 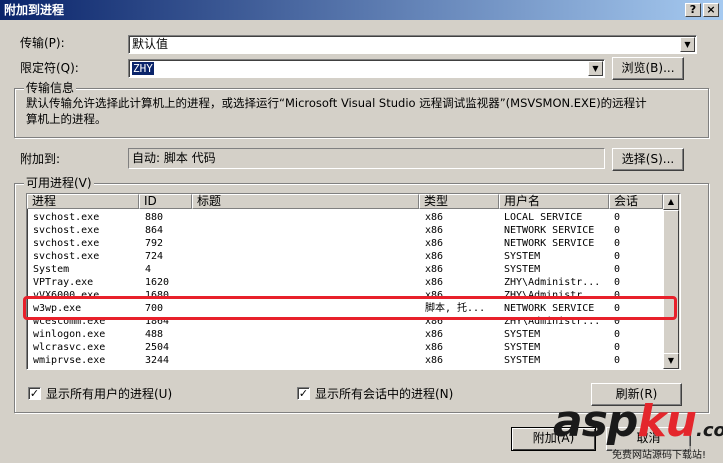 I want to click on transport-label: 传输(P):, so click(x=42, y=43).